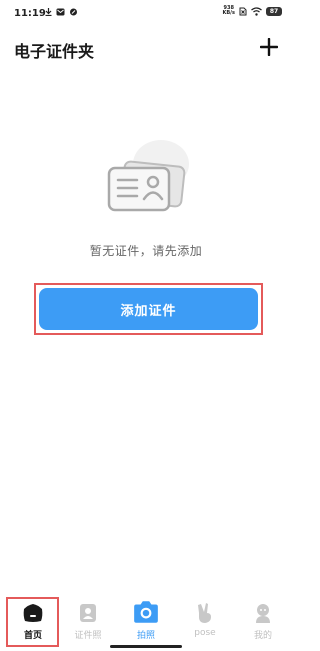  I want to click on network-speed: 938 KB/s, so click(229, 11).